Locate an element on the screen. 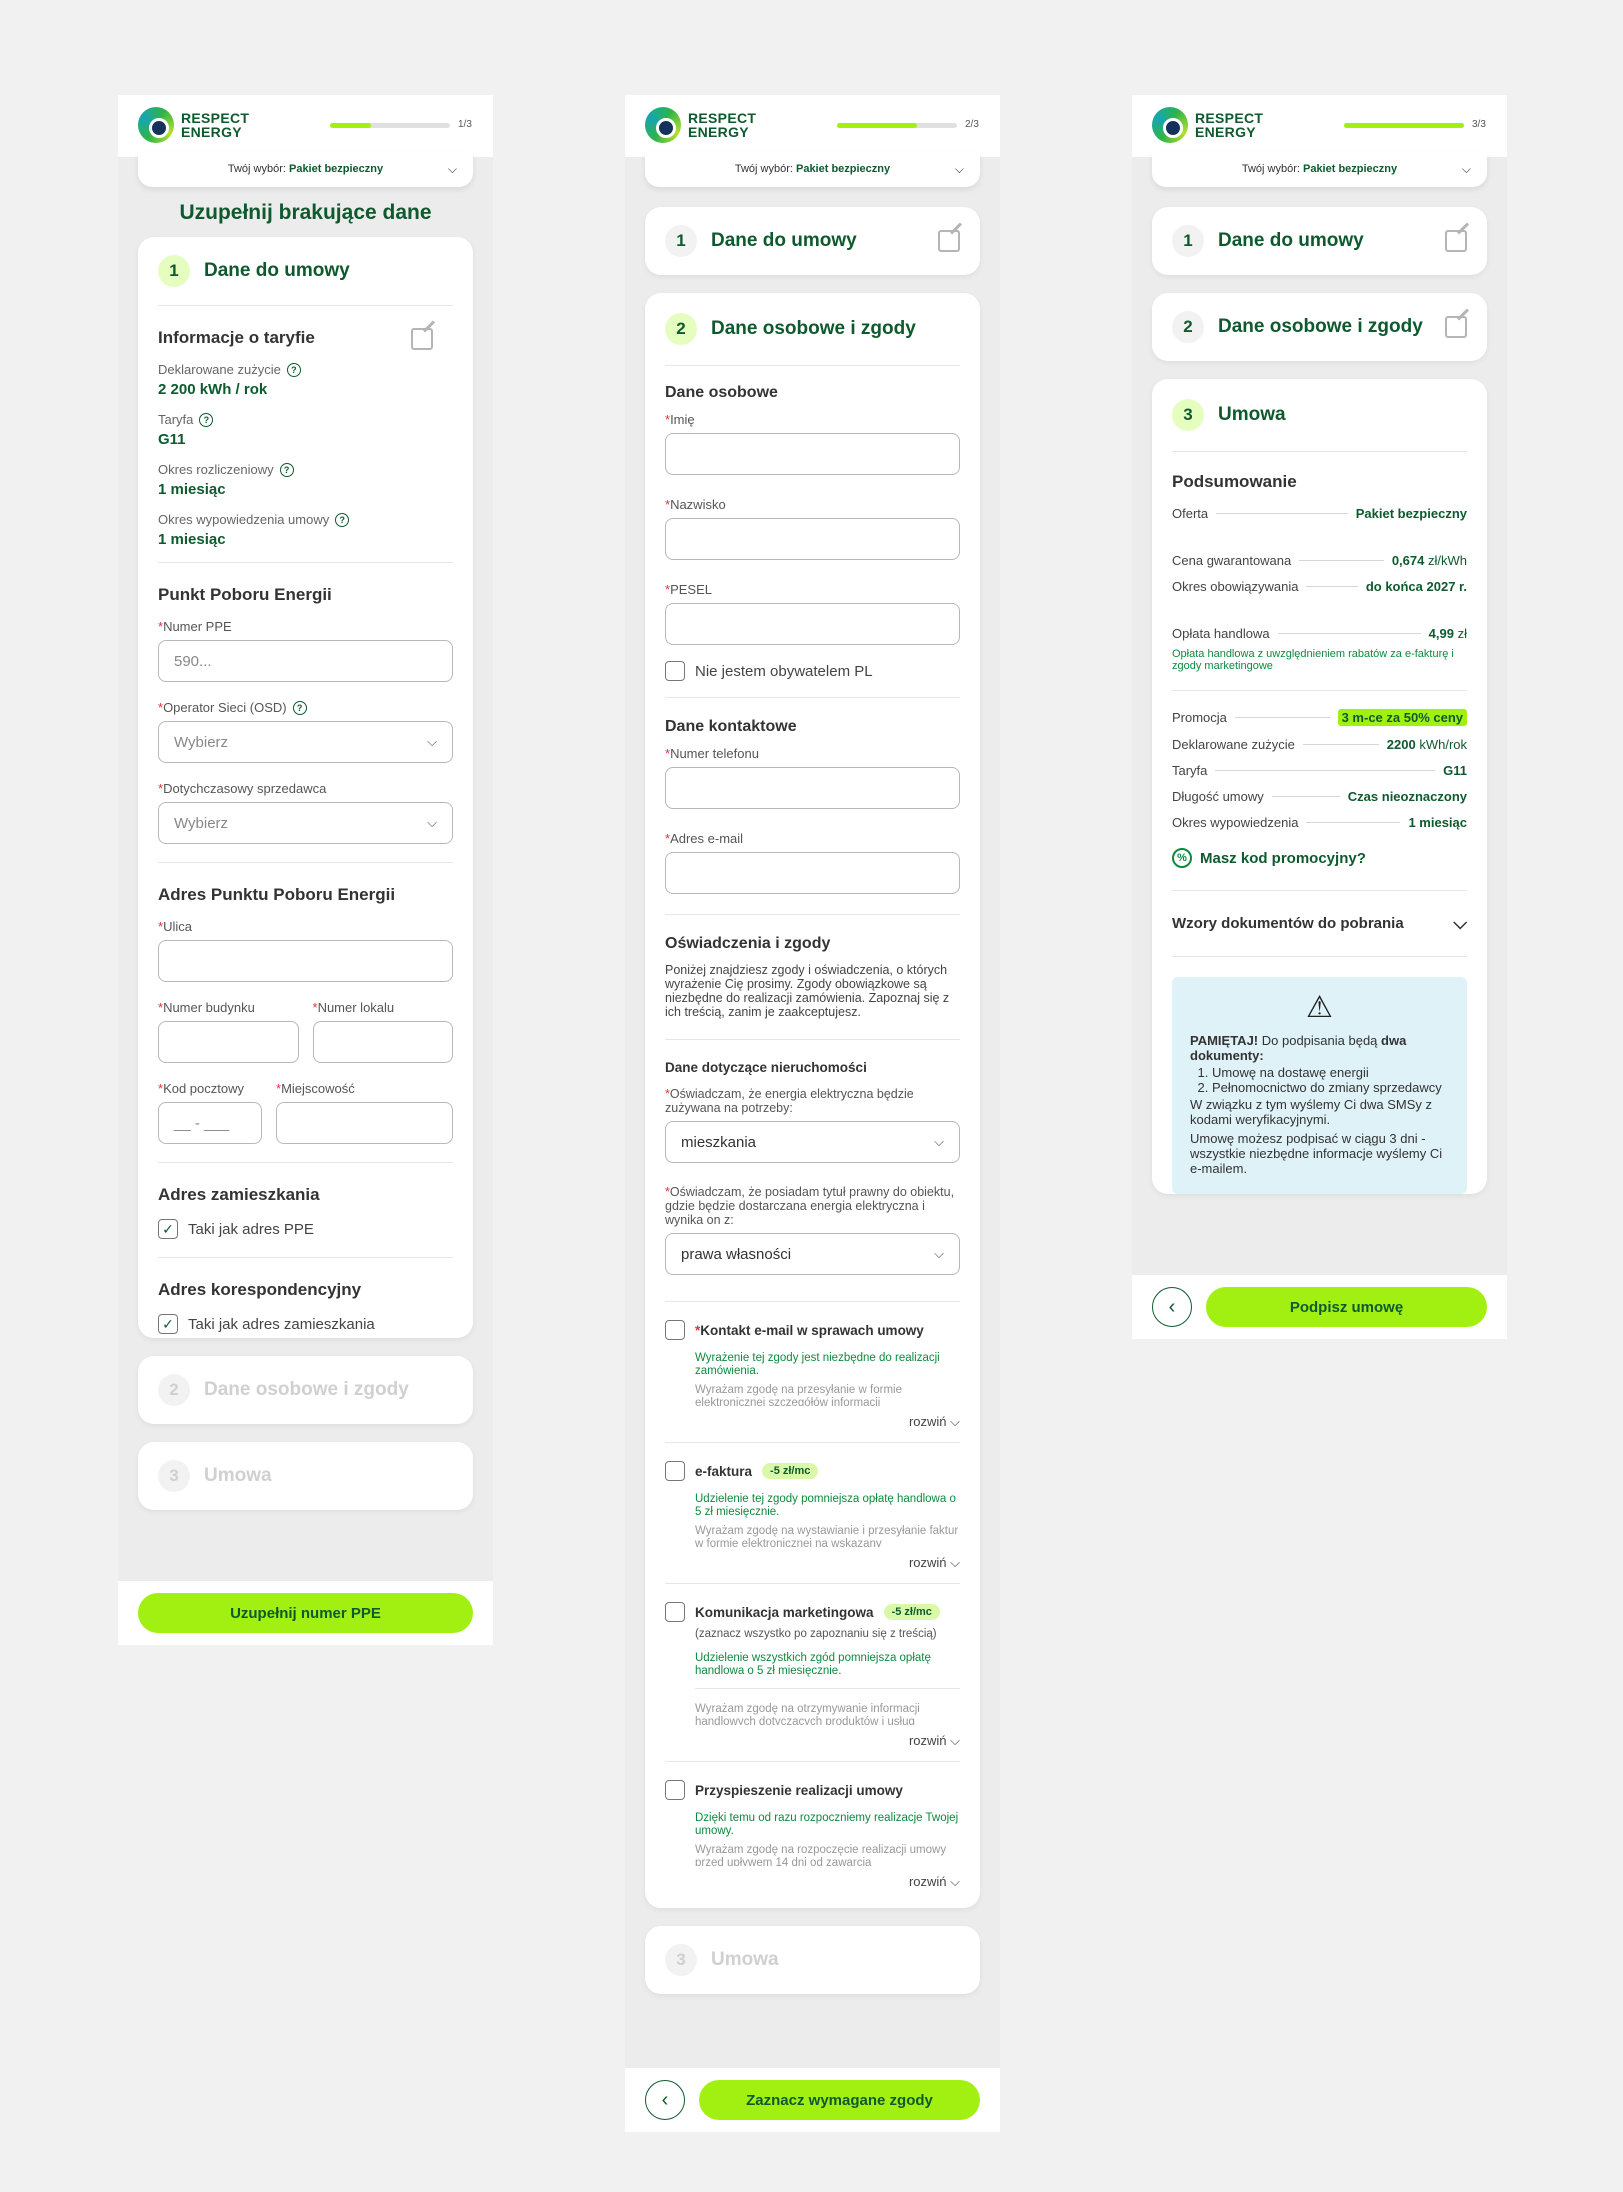 This screenshot has width=1623, height=2192. zip-input: __ - ___ is located at coordinates (210, 1123).